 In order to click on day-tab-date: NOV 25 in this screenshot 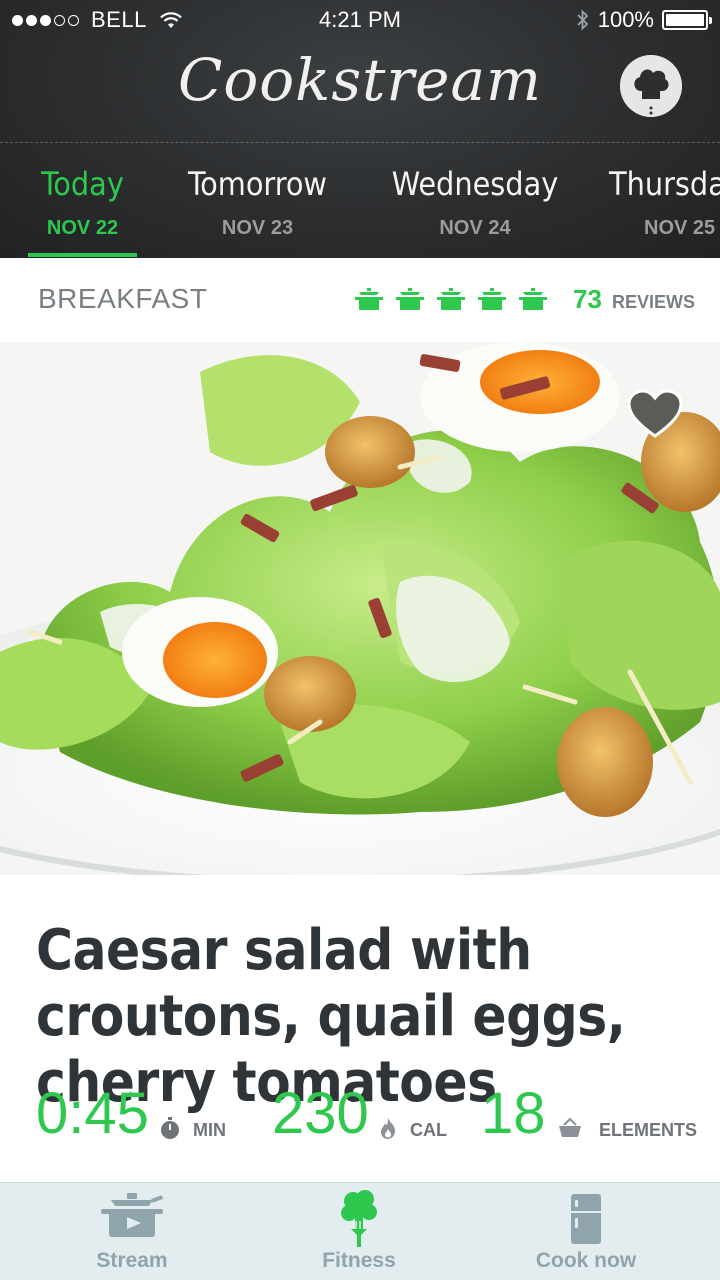, I will do `click(680, 228)`.